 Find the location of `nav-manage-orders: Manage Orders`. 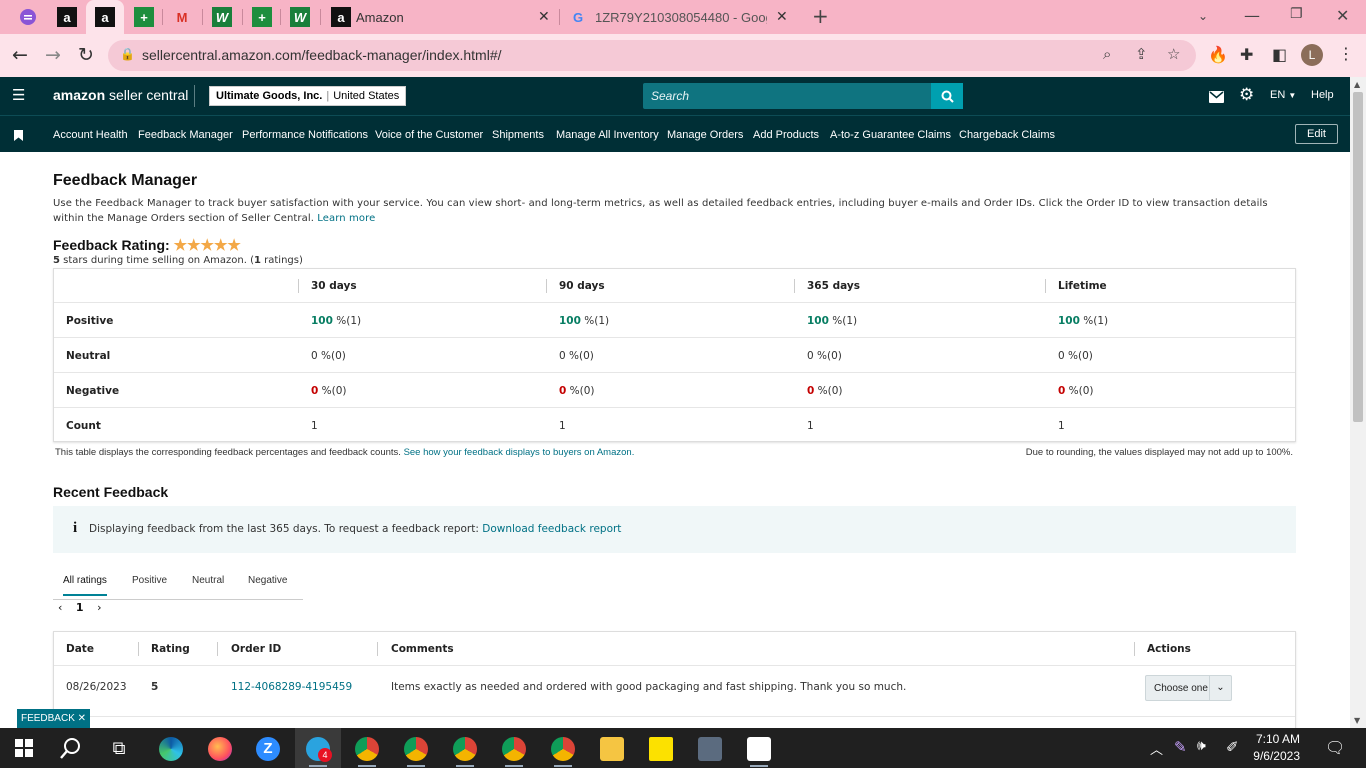

nav-manage-orders: Manage Orders is located at coordinates (705, 135).